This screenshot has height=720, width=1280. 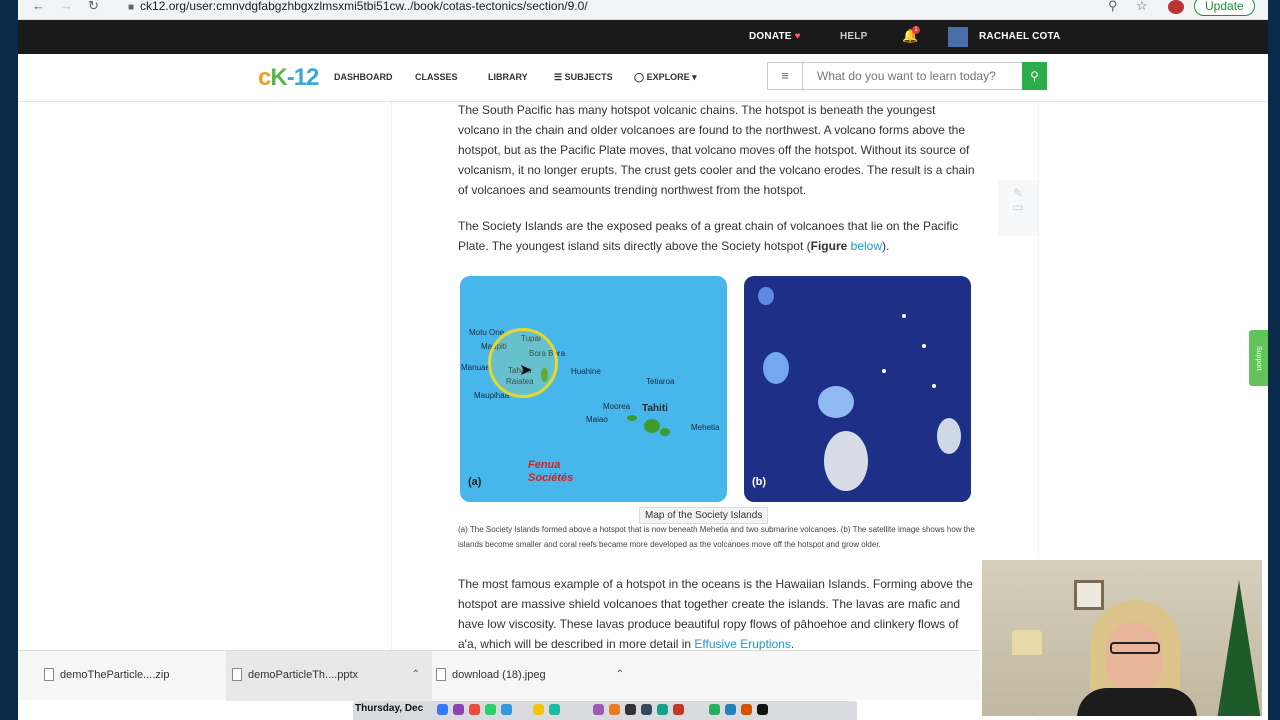 What do you see at coordinates (775, 36) in the screenshot?
I see `donate-link: DONATE ♥` at bounding box center [775, 36].